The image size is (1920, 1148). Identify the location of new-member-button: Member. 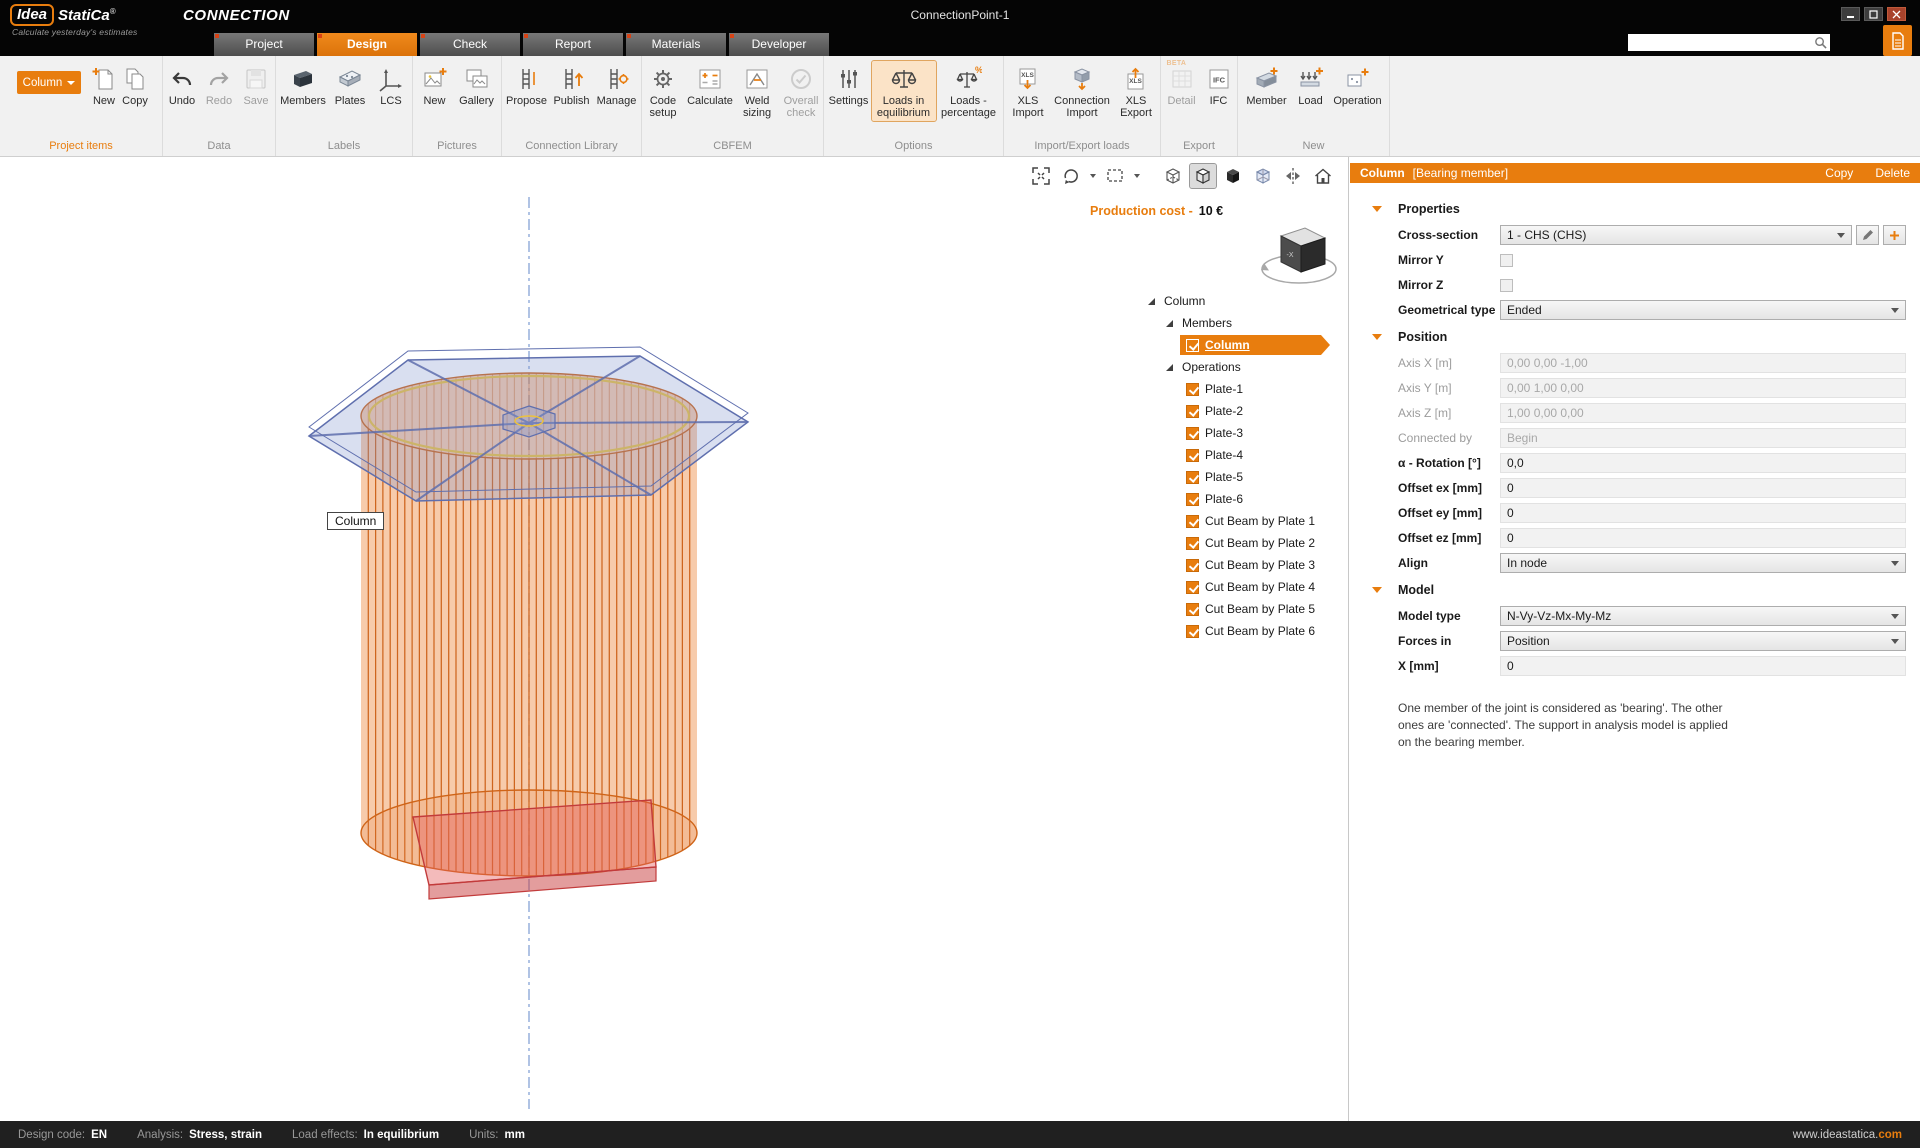
(1267, 85).